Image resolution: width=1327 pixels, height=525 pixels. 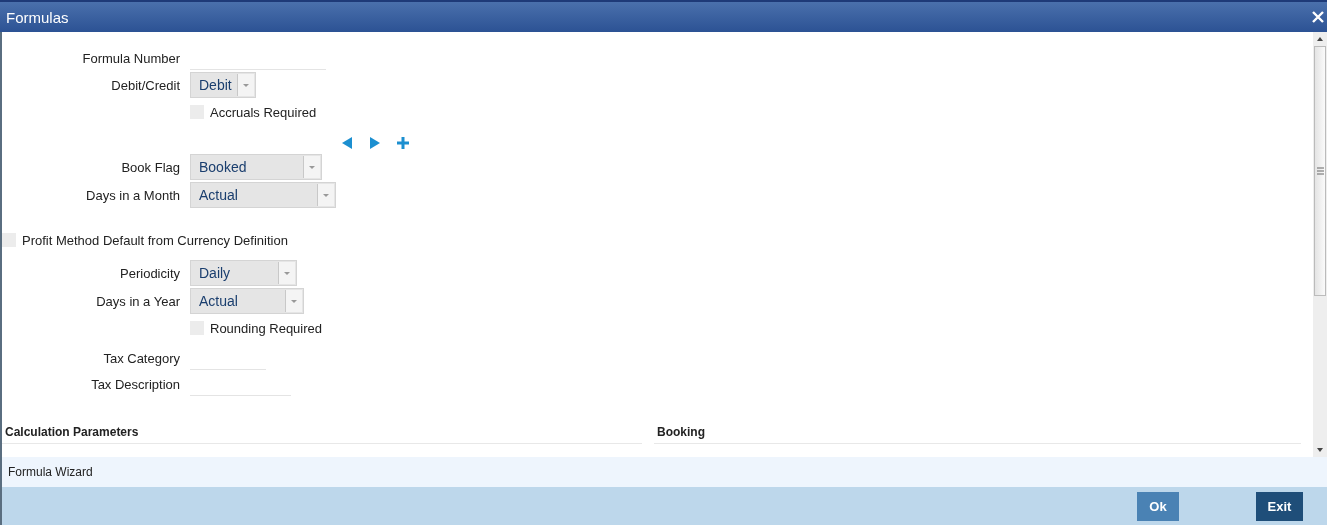 I want to click on field-label: Days in a Year, so click(x=138, y=301).